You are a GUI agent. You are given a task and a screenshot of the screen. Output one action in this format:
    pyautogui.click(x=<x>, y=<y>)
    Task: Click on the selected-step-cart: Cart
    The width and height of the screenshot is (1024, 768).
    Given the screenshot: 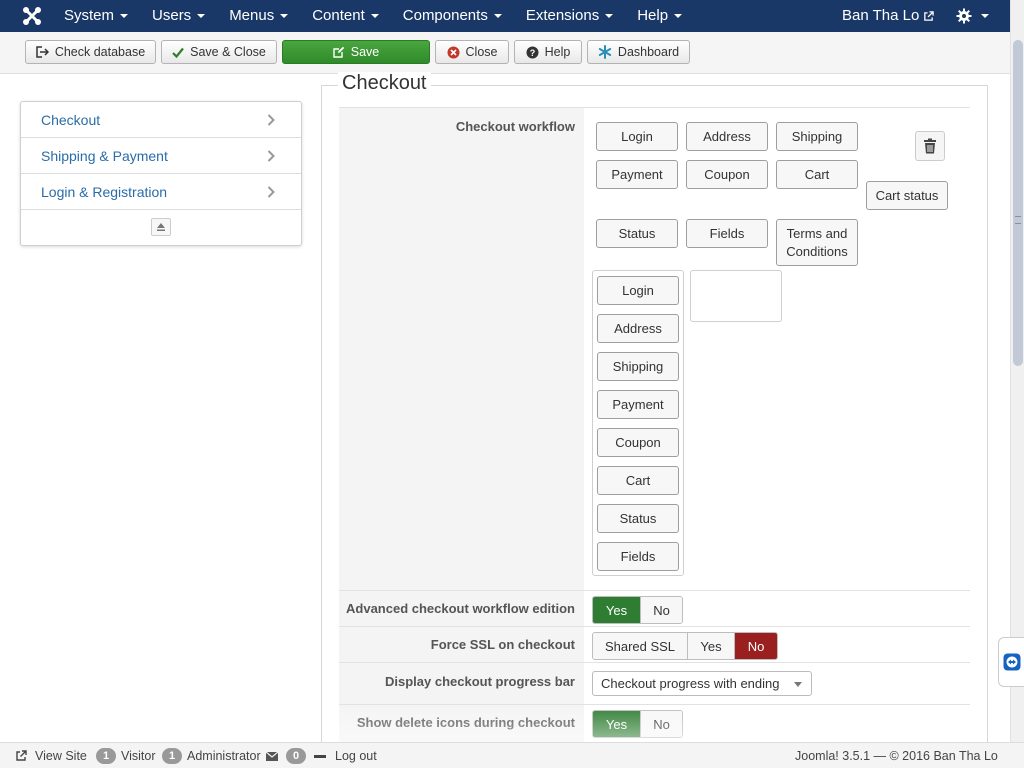 What is the action you would take?
    pyautogui.click(x=638, y=480)
    